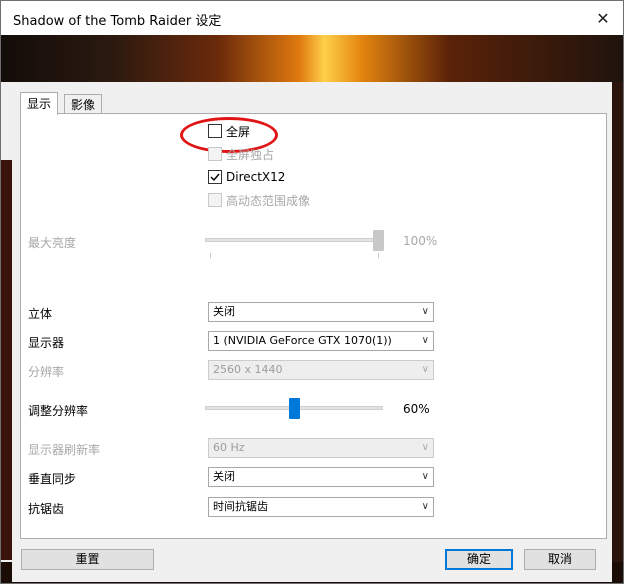  I want to click on resolution-value: 2560 x 1440, so click(248, 369).